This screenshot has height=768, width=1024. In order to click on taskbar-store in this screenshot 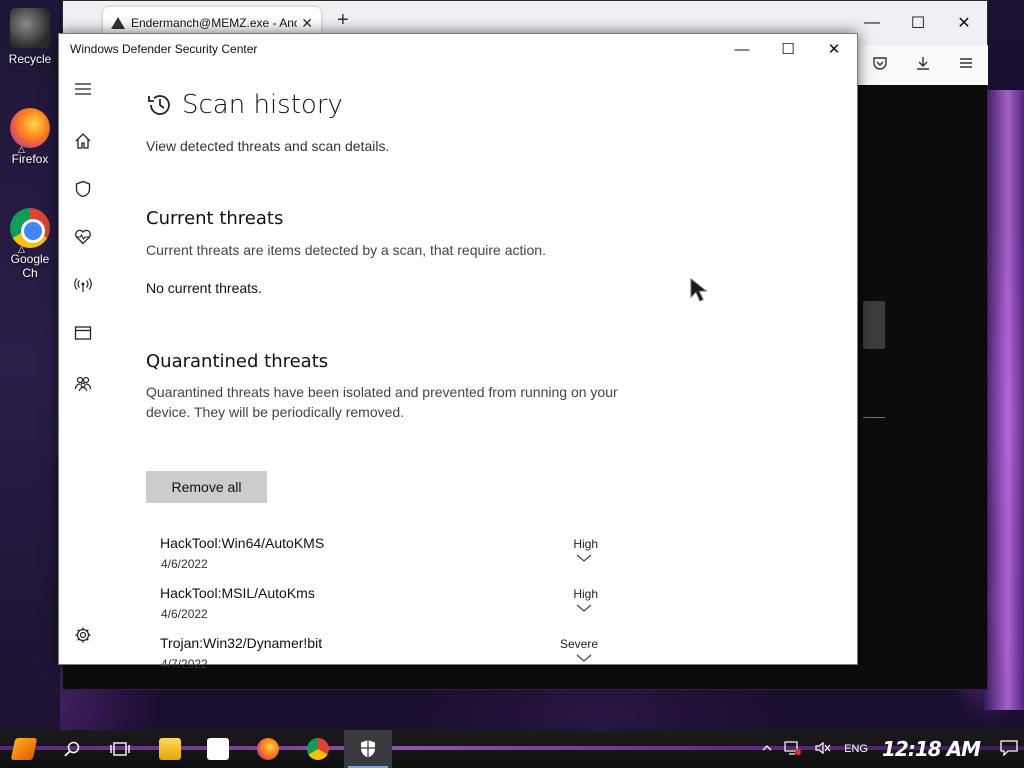, I will do `click(218, 749)`.